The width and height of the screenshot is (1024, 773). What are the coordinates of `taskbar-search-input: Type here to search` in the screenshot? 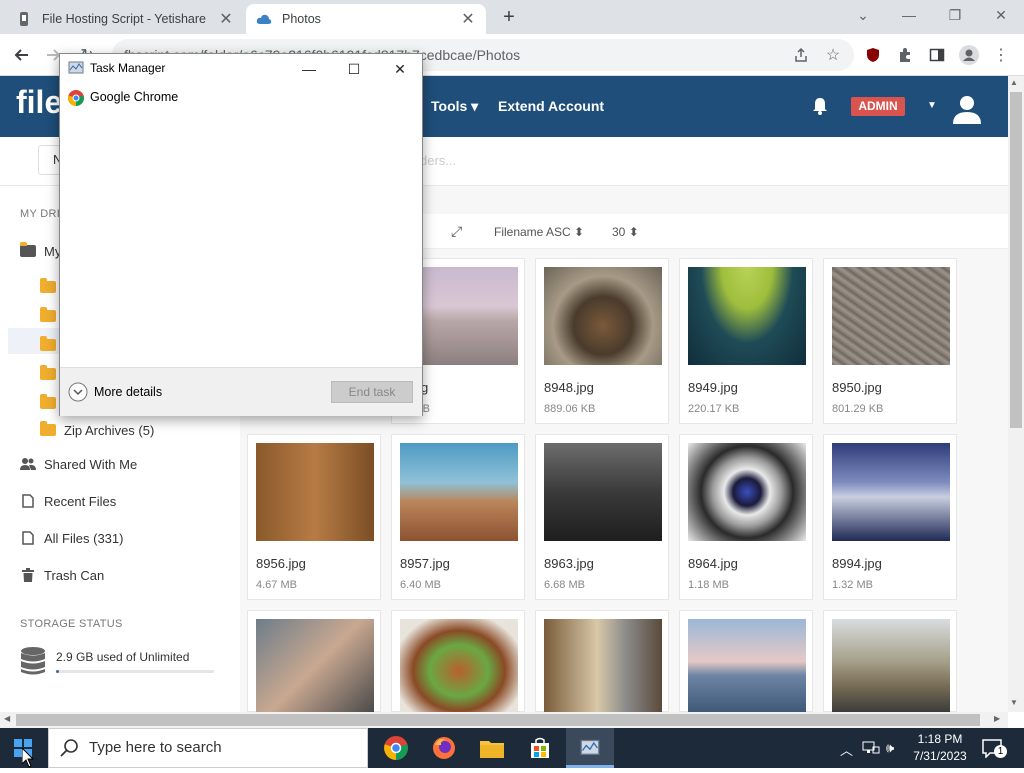 It's located at (208, 748).